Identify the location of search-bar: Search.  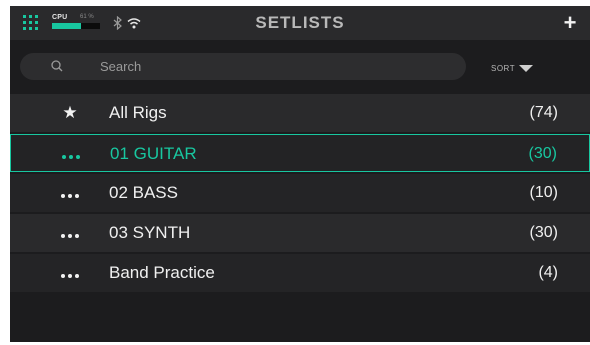
(243, 66).